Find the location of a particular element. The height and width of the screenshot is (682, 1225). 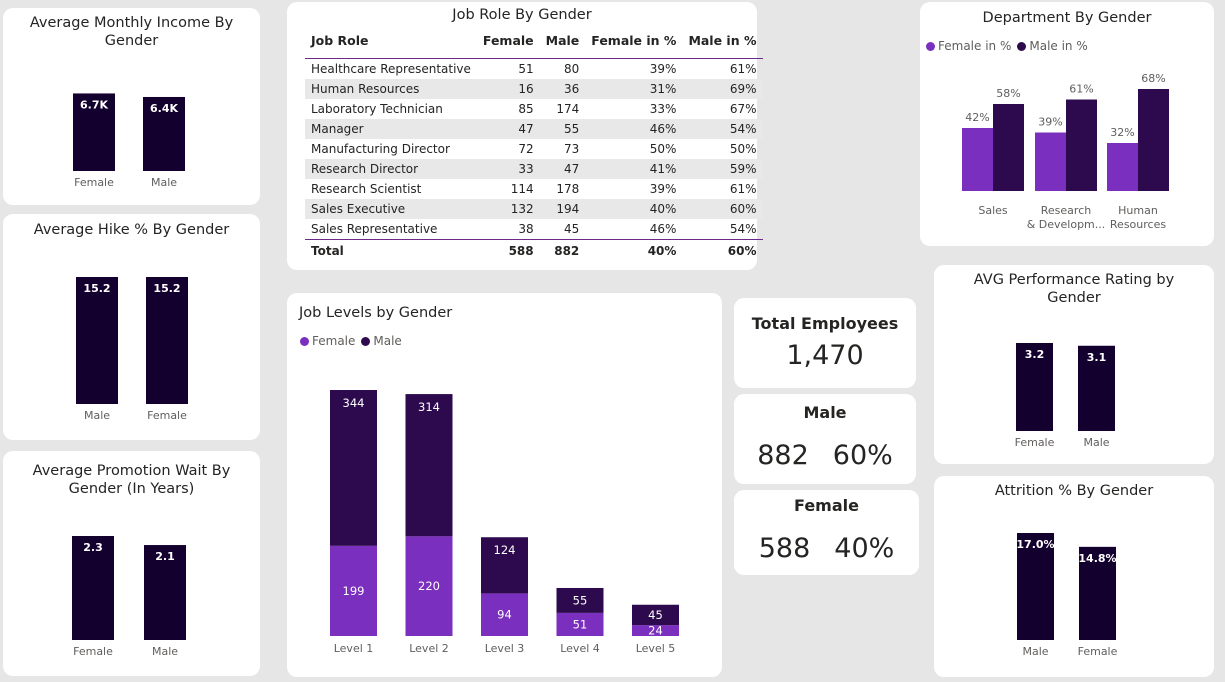

category-label: Level 3 is located at coordinates (505, 648).